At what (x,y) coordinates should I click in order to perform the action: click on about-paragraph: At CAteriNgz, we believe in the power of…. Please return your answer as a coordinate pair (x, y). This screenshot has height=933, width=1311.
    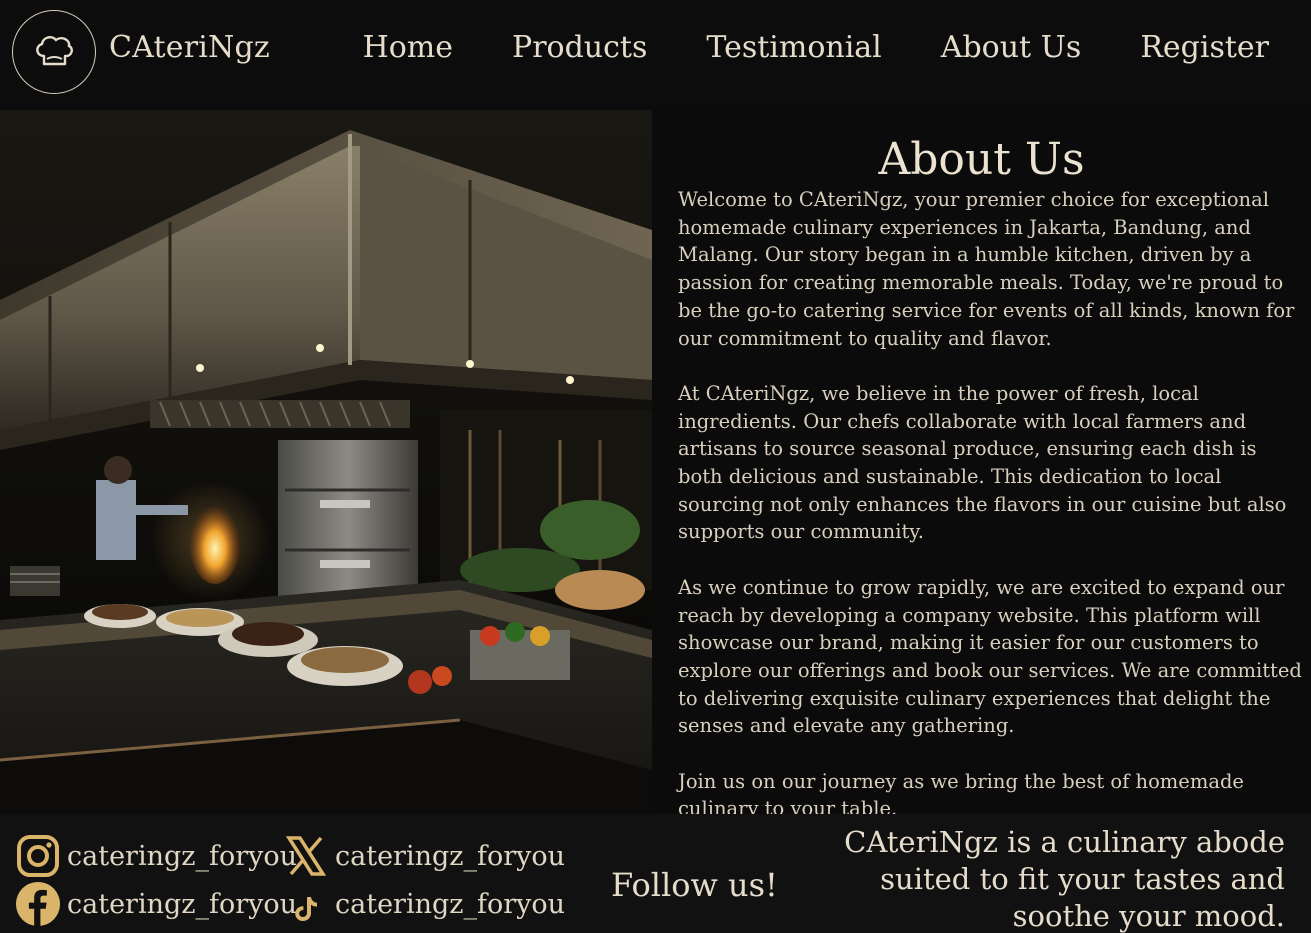
    Looking at the image, I should click on (982, 462).